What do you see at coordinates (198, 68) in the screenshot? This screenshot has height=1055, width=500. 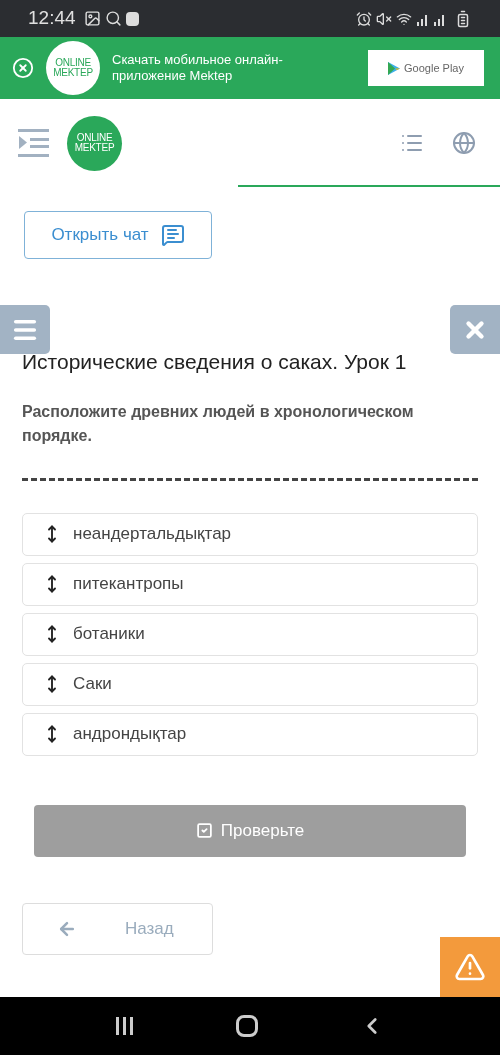 I see `banner-text: Скачать мобильное онлайн-приложение Mektep` at bounding box center [198, 68].